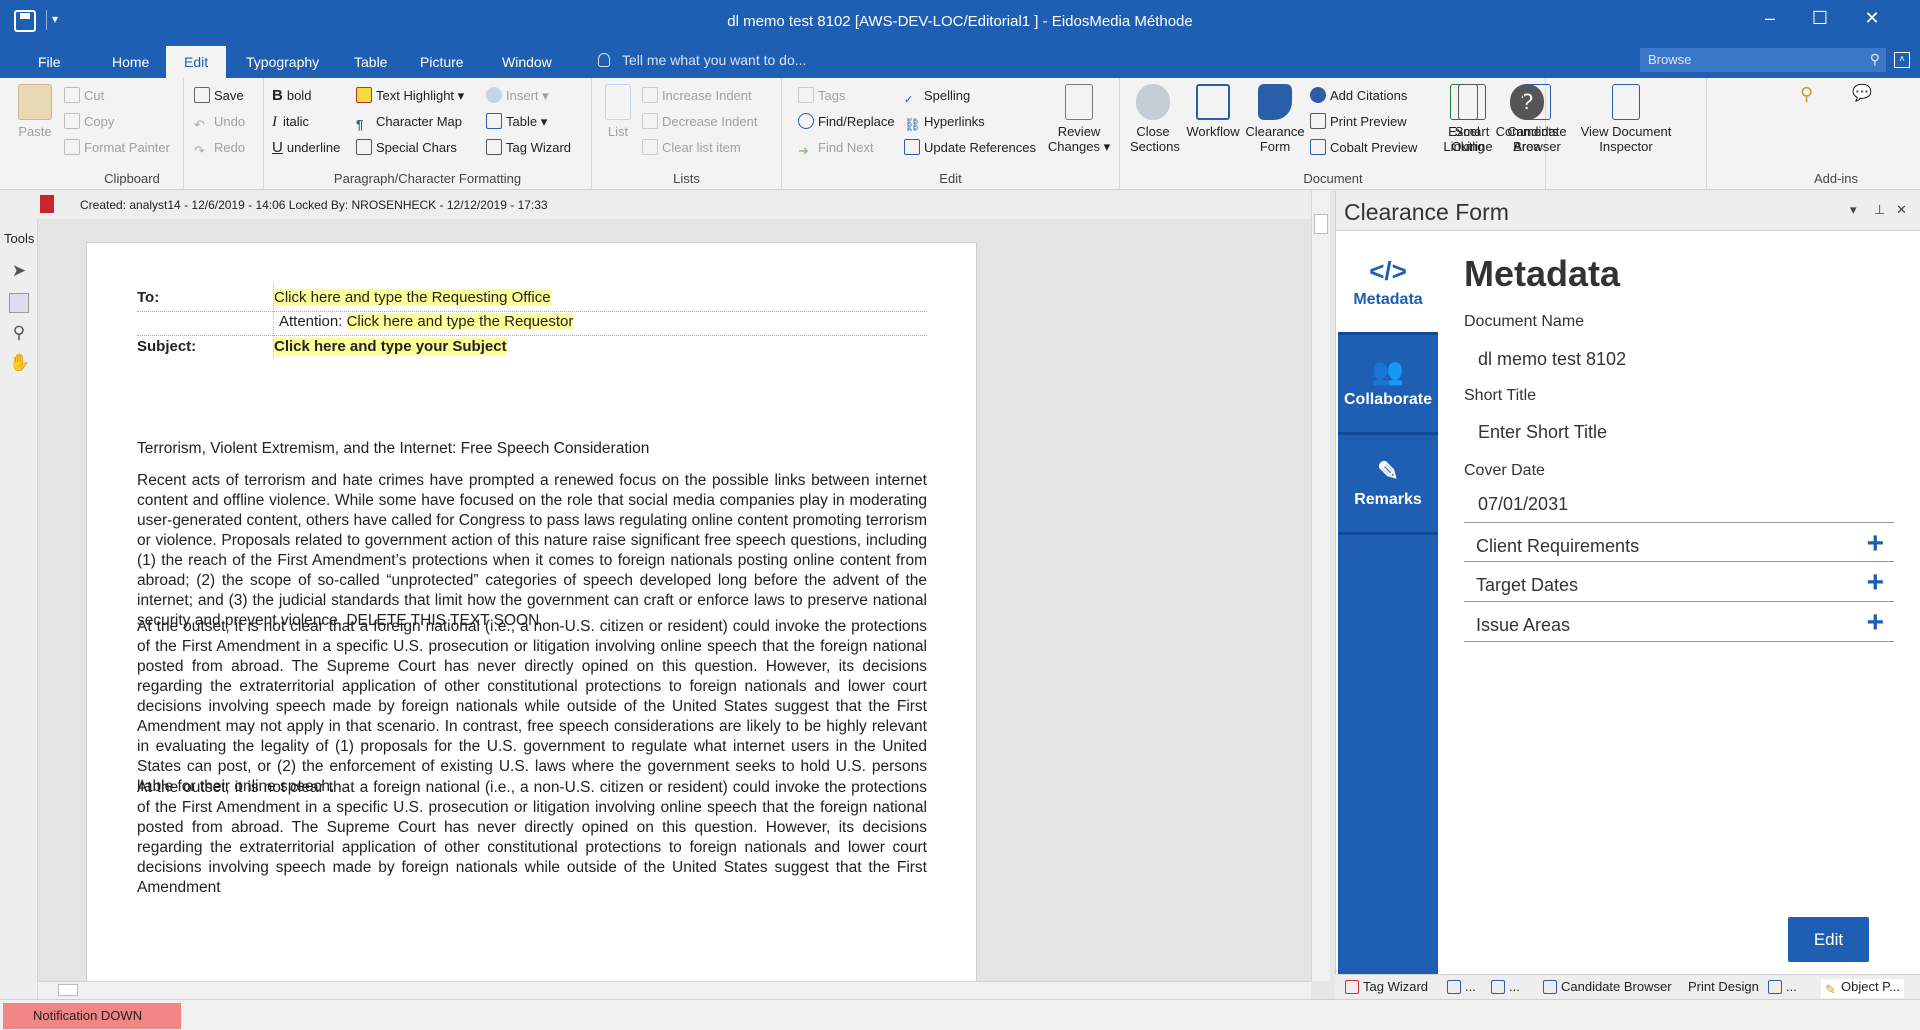 The height and width of the screenshot is (1030, 1920). I want to click on view-document-label-1: View Document, so click(1626, 131).